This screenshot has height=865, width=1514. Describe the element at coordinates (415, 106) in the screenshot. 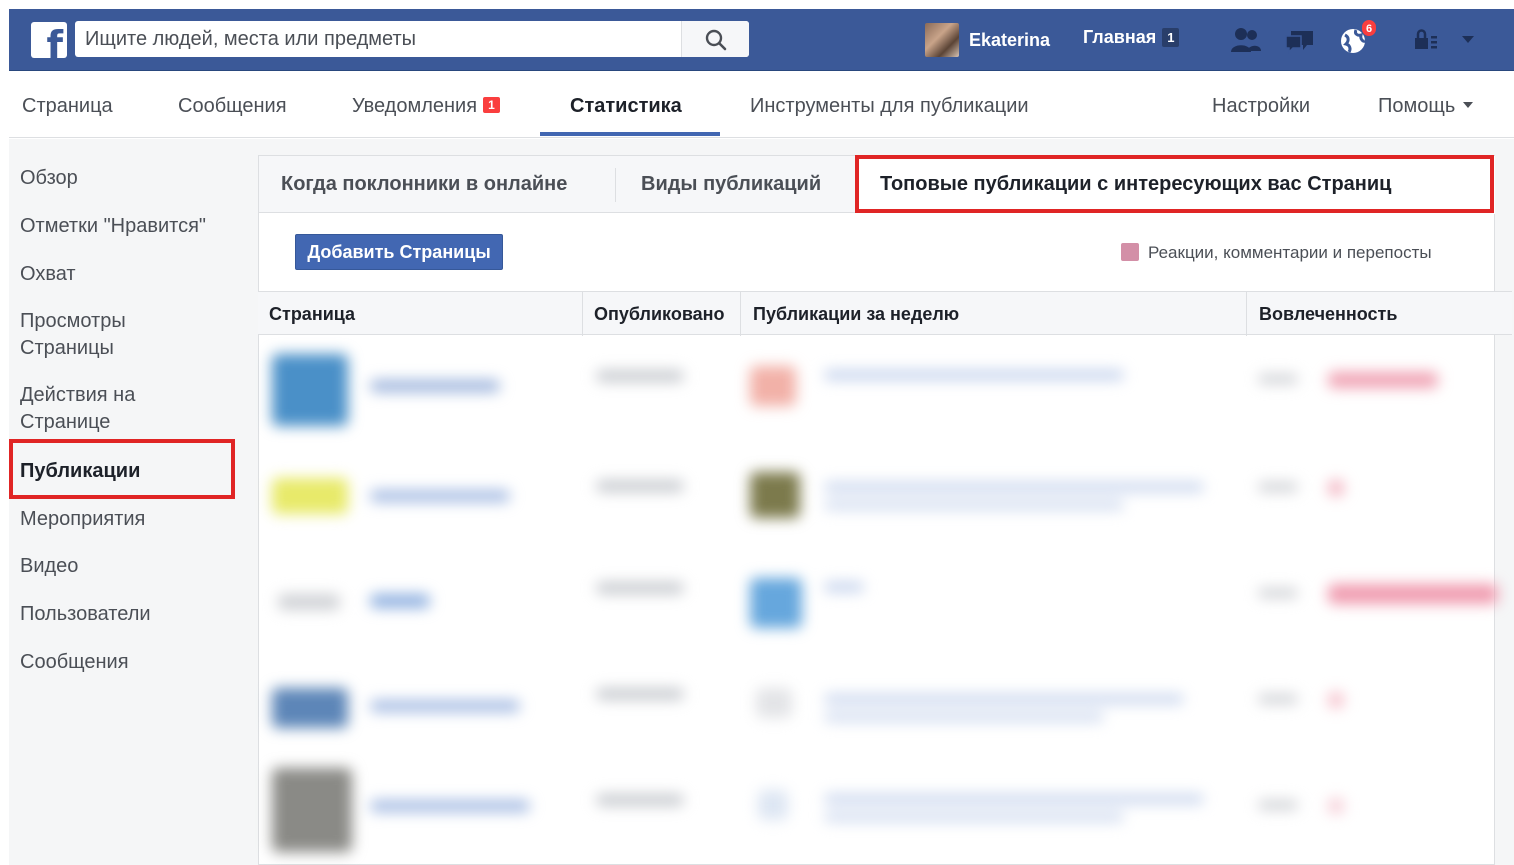

I see `nav-notifications-label: Уведомления` at that location.